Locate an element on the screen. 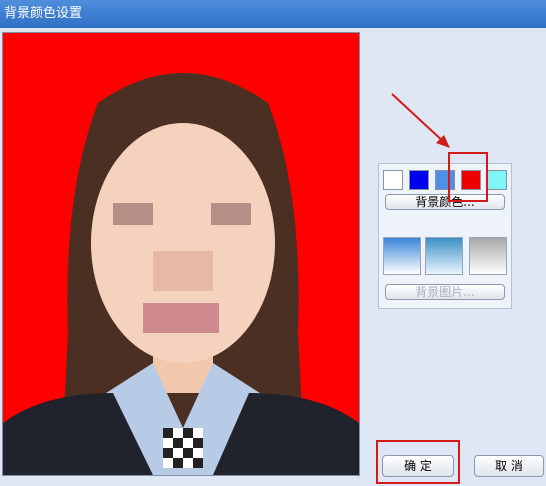 This screenshot has height=486, width=546. gradient-gray-swatch is located at coordinates (488, 256).